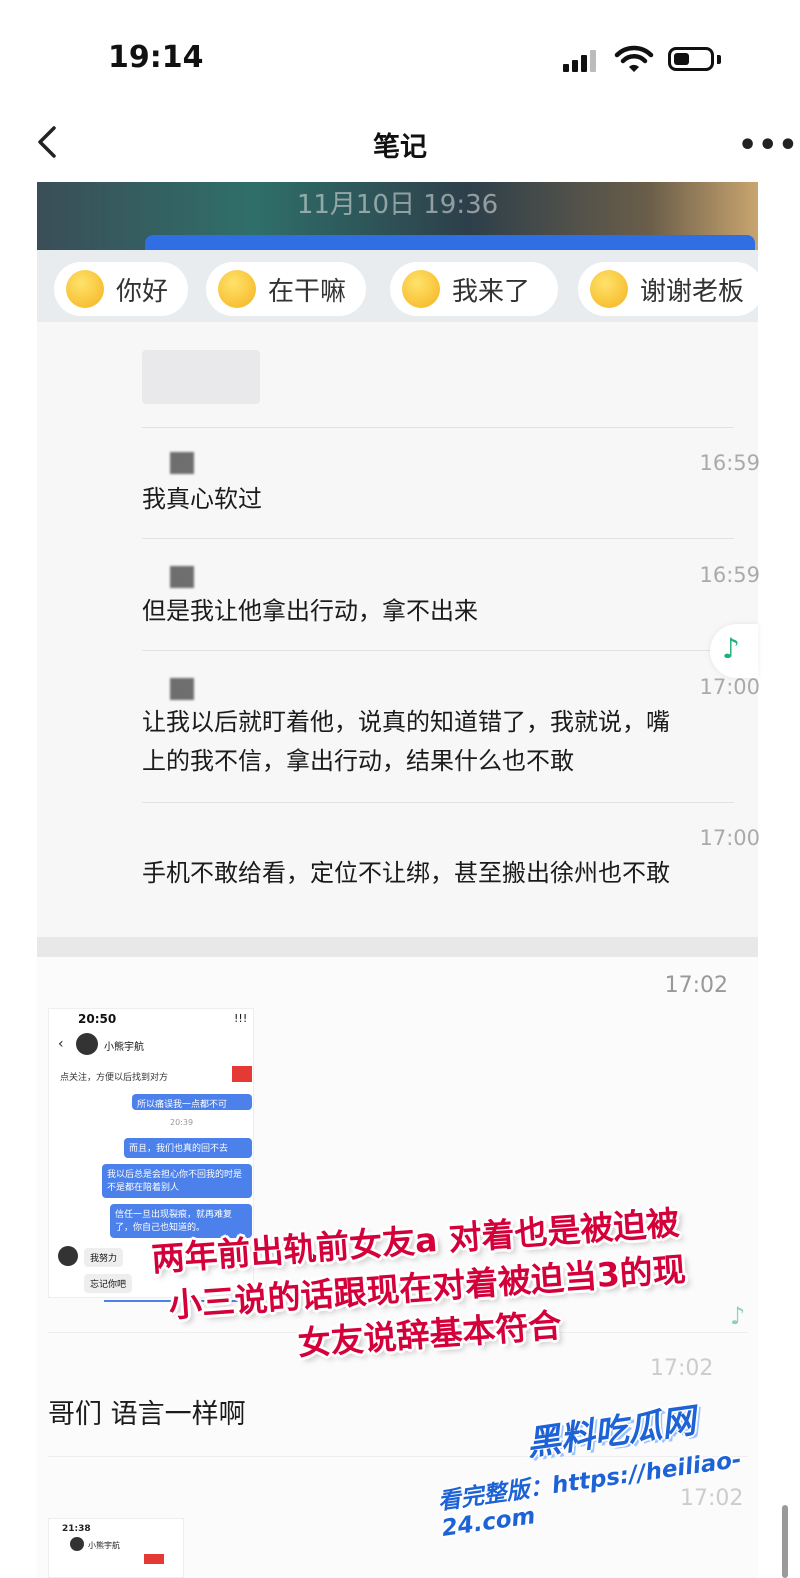  Describe the element at coordinates (237, 289) in the screenshot. I see `curious-emoji-icon` at that location.